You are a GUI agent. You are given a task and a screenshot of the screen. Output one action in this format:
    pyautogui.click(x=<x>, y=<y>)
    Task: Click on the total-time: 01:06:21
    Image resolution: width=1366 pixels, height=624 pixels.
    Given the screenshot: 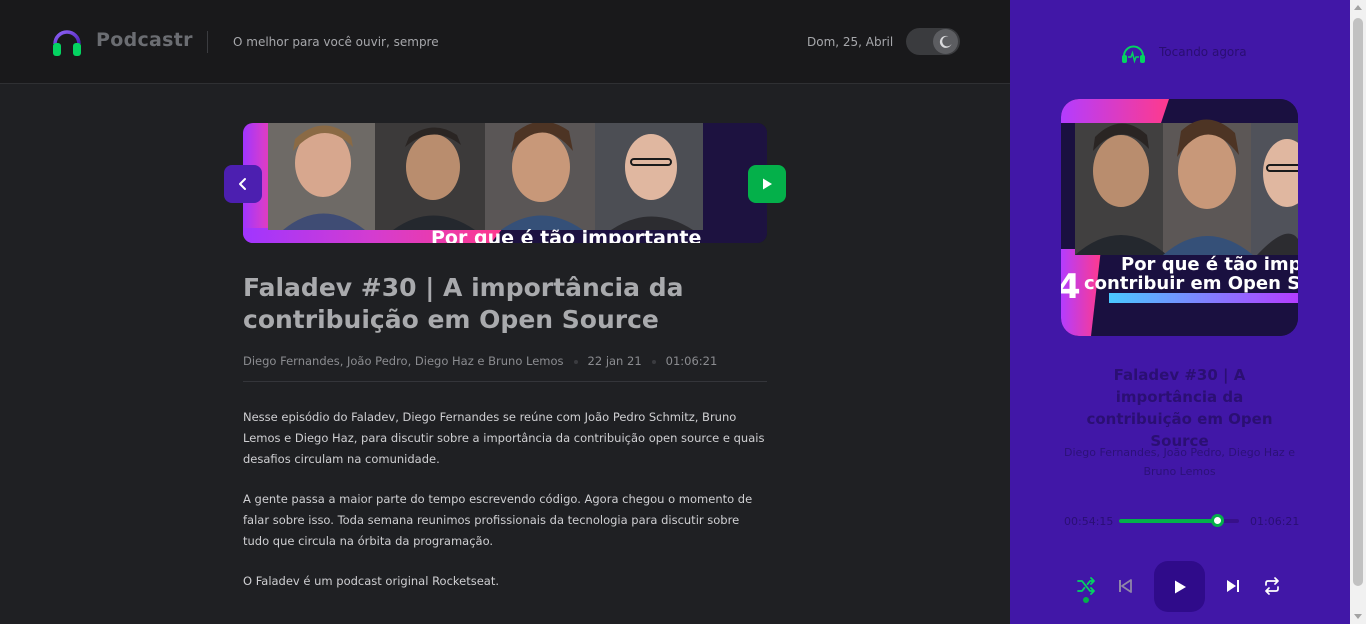 What is the action you would take?
    pyautogui.click(x=1275, y=521)
    